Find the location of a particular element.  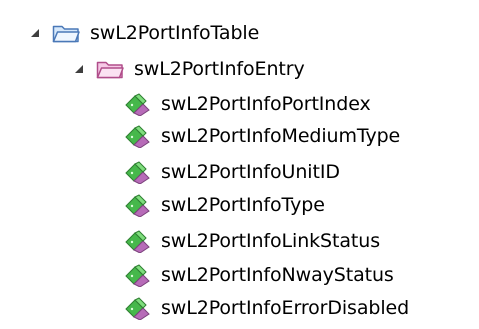

tree-node-swl2portinfoentry: swL2PortInfoEntry is located at coordinates (188, 69).